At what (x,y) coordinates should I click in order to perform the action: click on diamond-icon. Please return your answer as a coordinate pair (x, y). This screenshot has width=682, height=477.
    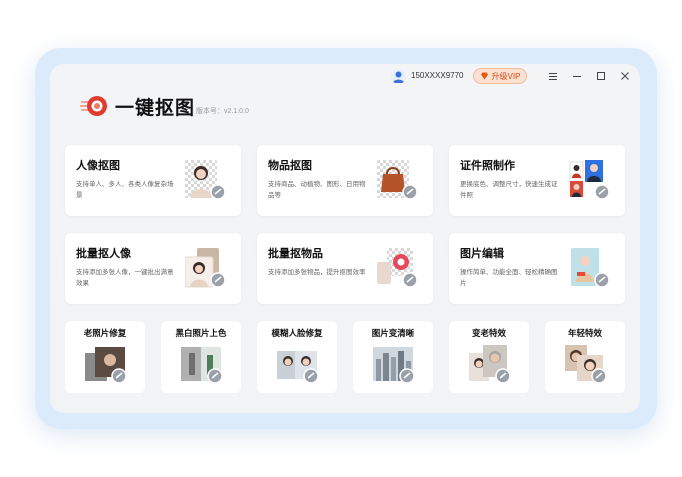
    Looking at the image, I should click on (484, 76).